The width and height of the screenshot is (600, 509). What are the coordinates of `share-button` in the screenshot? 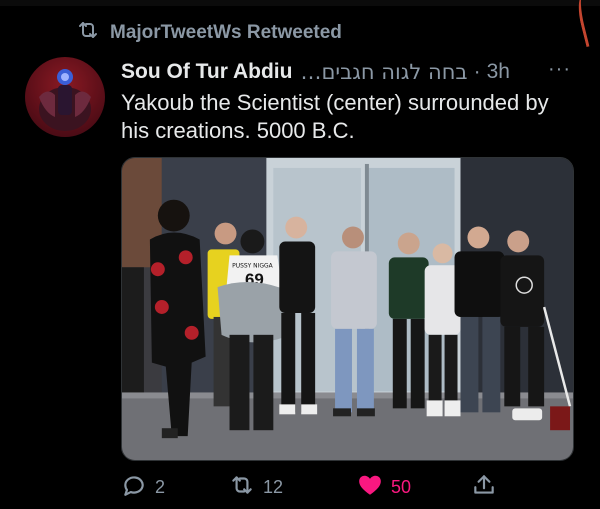 It's located at (484, 487).